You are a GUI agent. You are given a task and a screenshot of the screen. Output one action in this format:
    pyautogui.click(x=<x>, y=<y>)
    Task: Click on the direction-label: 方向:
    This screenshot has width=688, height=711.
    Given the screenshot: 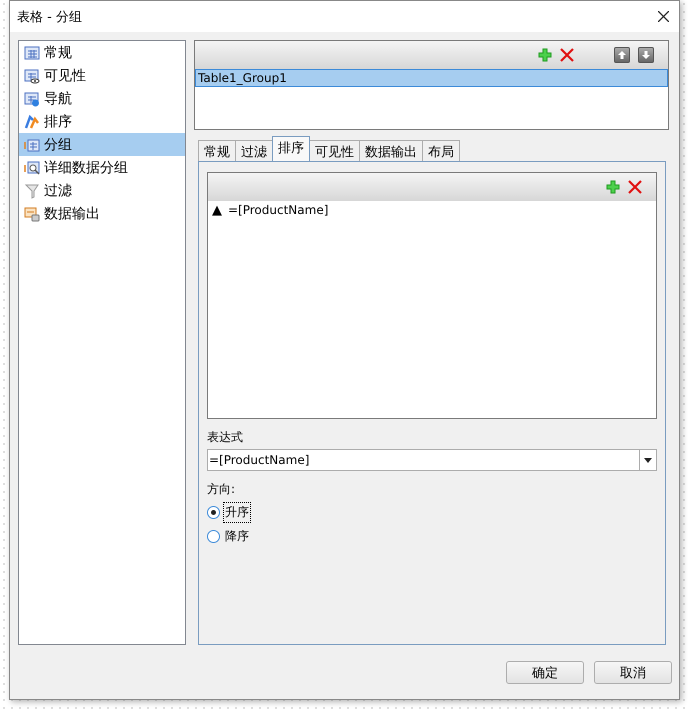 What is the action you would take?
    pyautogui.click(x=221, y=489)
    